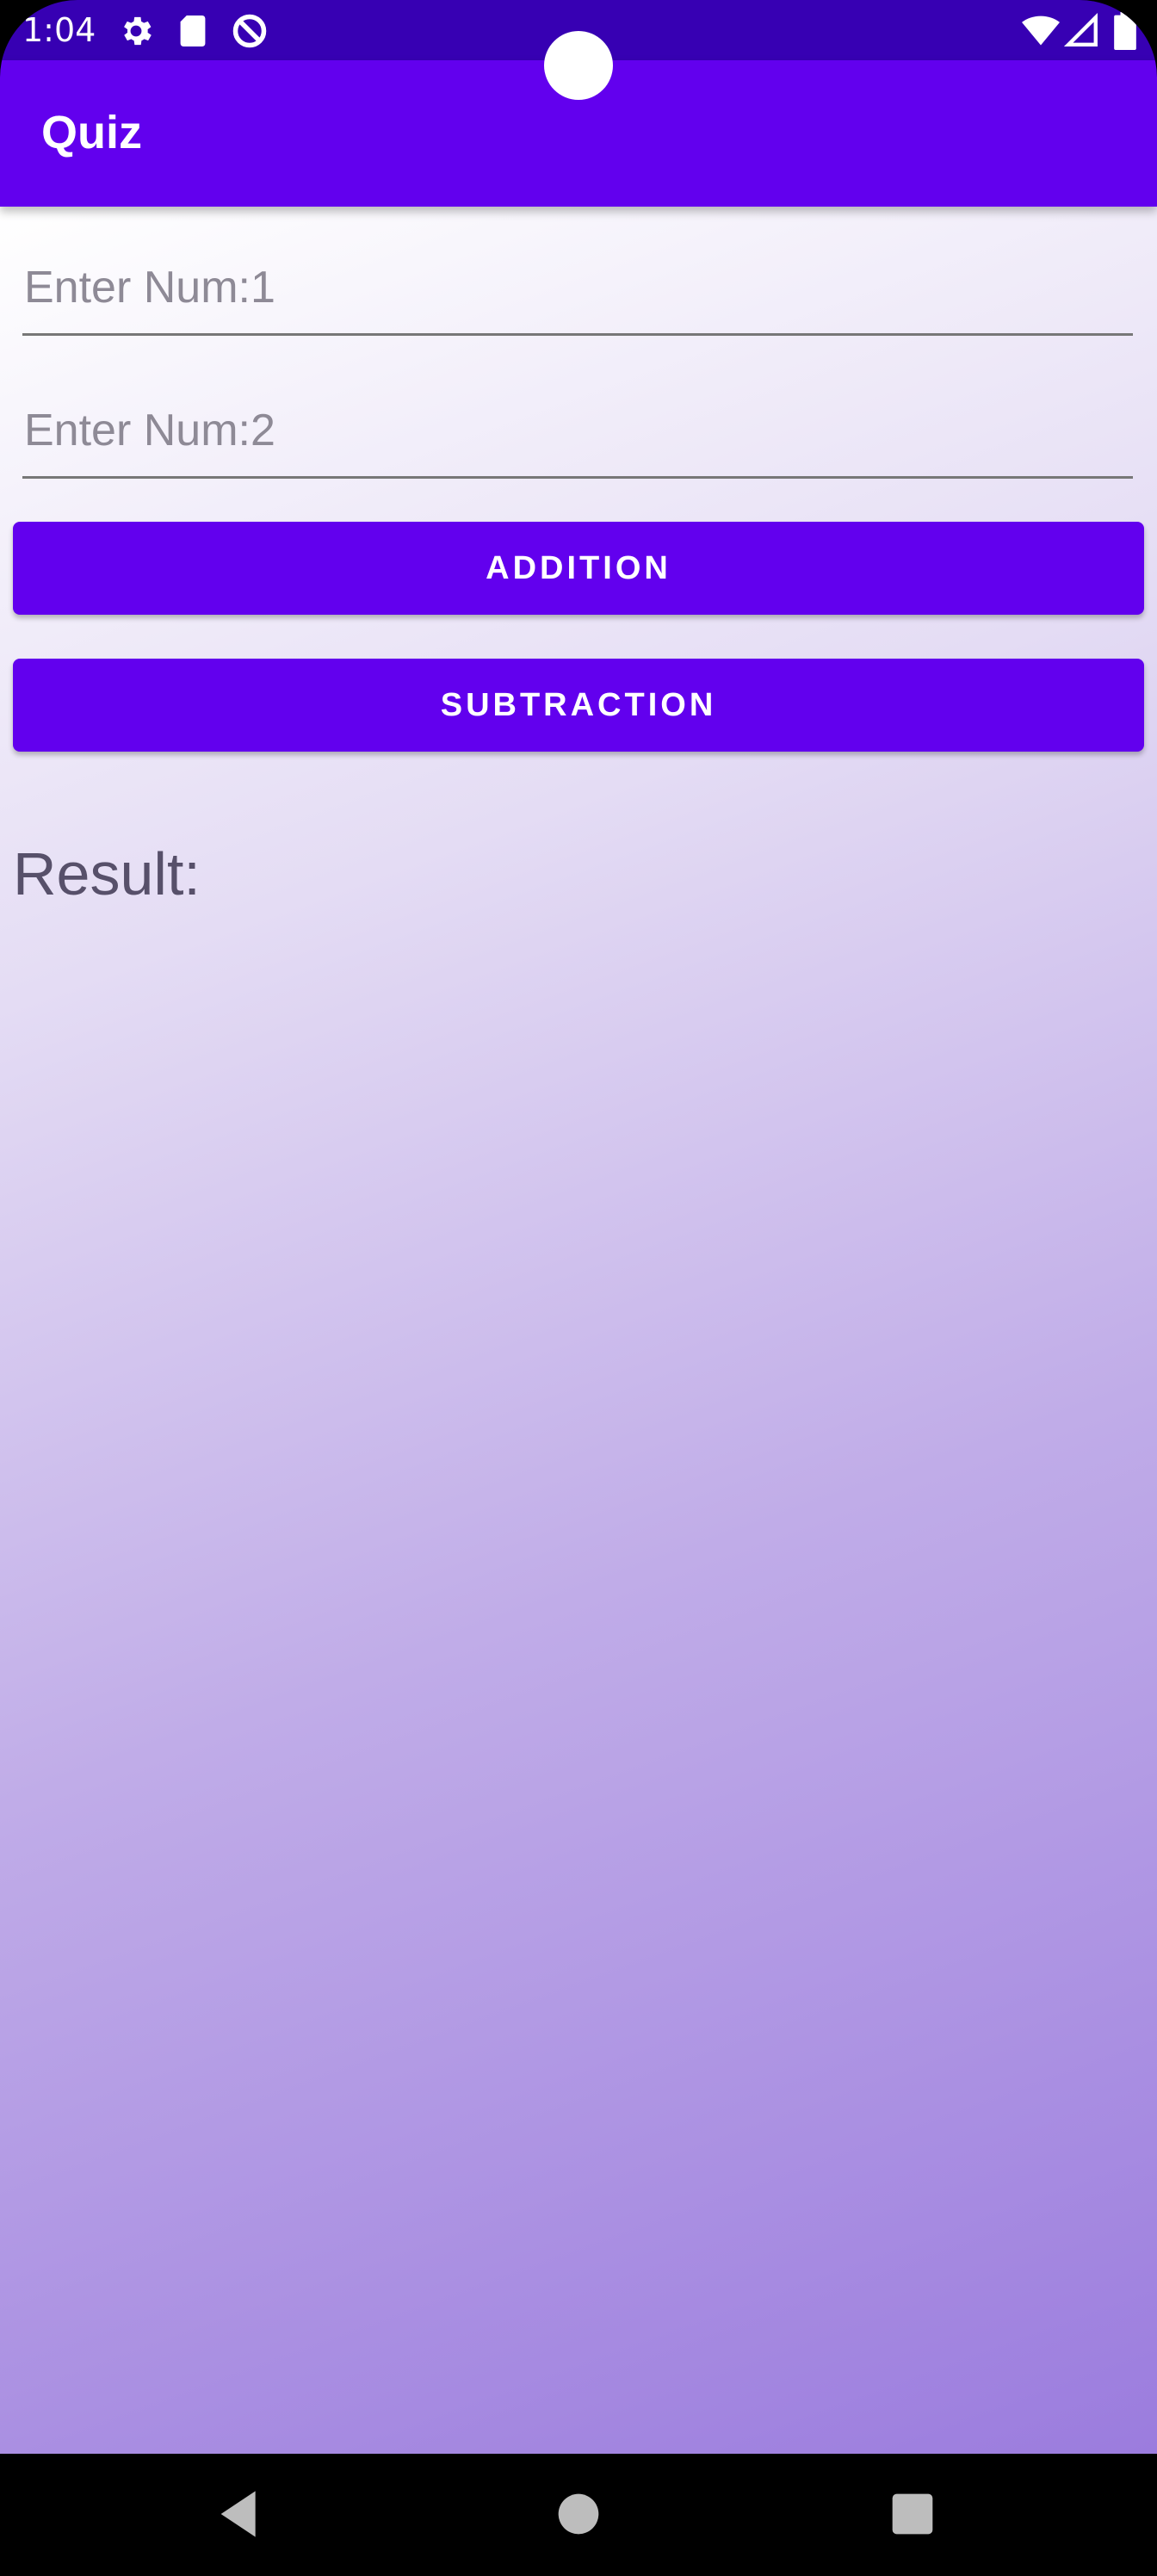  What do you see at coordinates (59, 30) in the screenshot?
I see `status-time: 1:04` at bounding box center [59, 30].